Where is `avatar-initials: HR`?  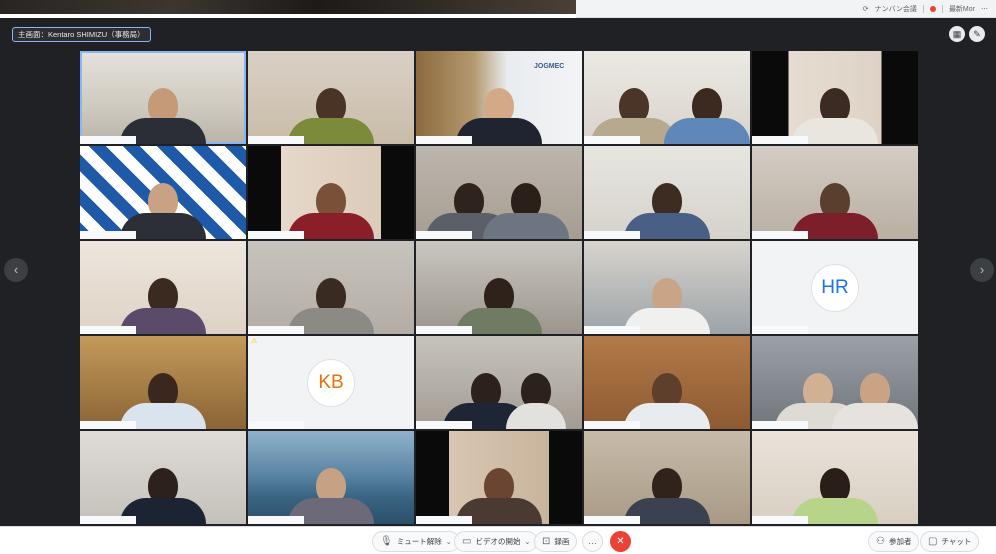
avatar-initials: HR is located at coordinates (835, 287).